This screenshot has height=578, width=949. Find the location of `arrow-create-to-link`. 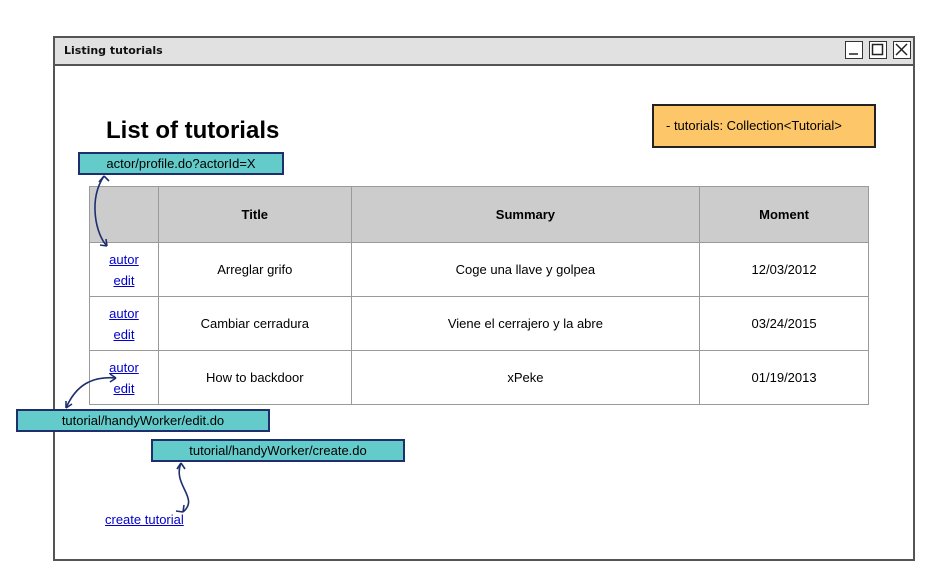

arrow-create-to-link is located at coordinates (184, 487).